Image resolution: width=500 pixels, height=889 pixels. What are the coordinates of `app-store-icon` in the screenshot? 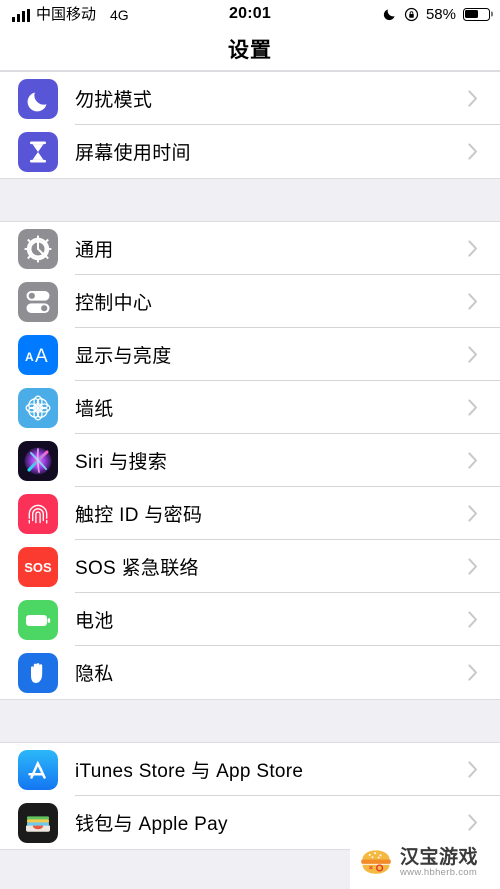 It's located at (38, 769).